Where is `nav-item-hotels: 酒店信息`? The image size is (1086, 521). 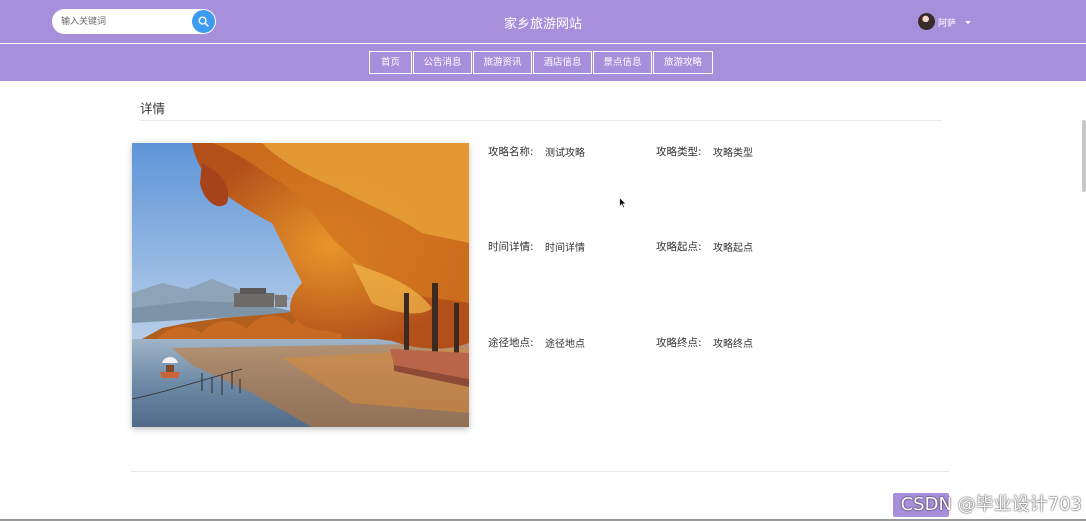 nav-item-hotels: 酒店信息 is located at coordinates (562, 62).